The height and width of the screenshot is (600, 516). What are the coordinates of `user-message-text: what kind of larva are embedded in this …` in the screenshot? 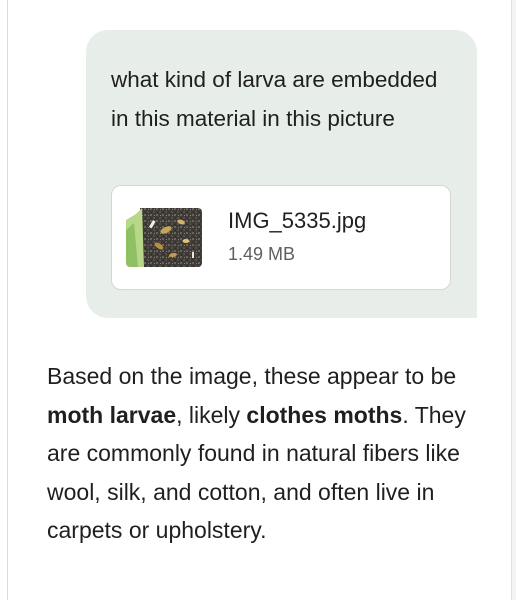 It's located at (274, 99).